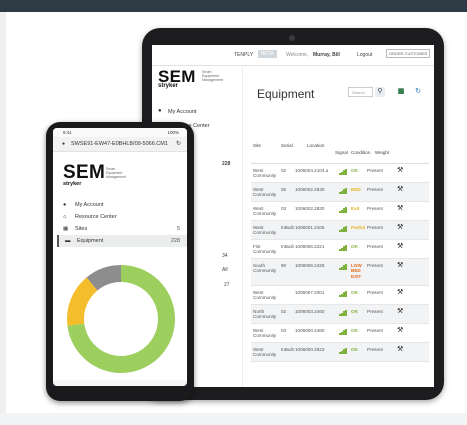 Image resolution: width=467 pixels, height=425 pixels. What do you see at coordinates (355, 208) in the screenshot?
I see `condition-cell: Exit` at bounding box center [355, 208].